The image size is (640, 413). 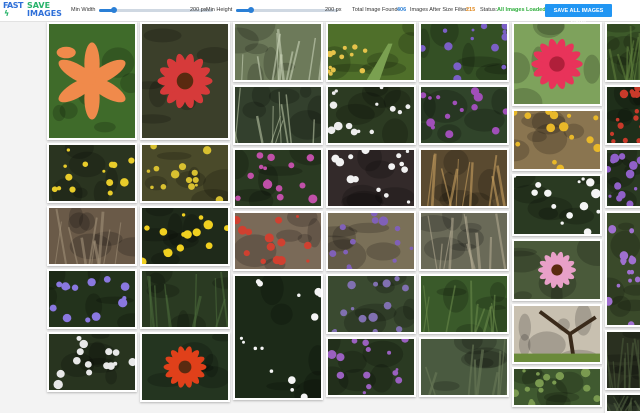 What do you see at coordinates (622, 178) in the screenshot?
I see `photo-purple-flowers-right` at bounding box center [622, 178].